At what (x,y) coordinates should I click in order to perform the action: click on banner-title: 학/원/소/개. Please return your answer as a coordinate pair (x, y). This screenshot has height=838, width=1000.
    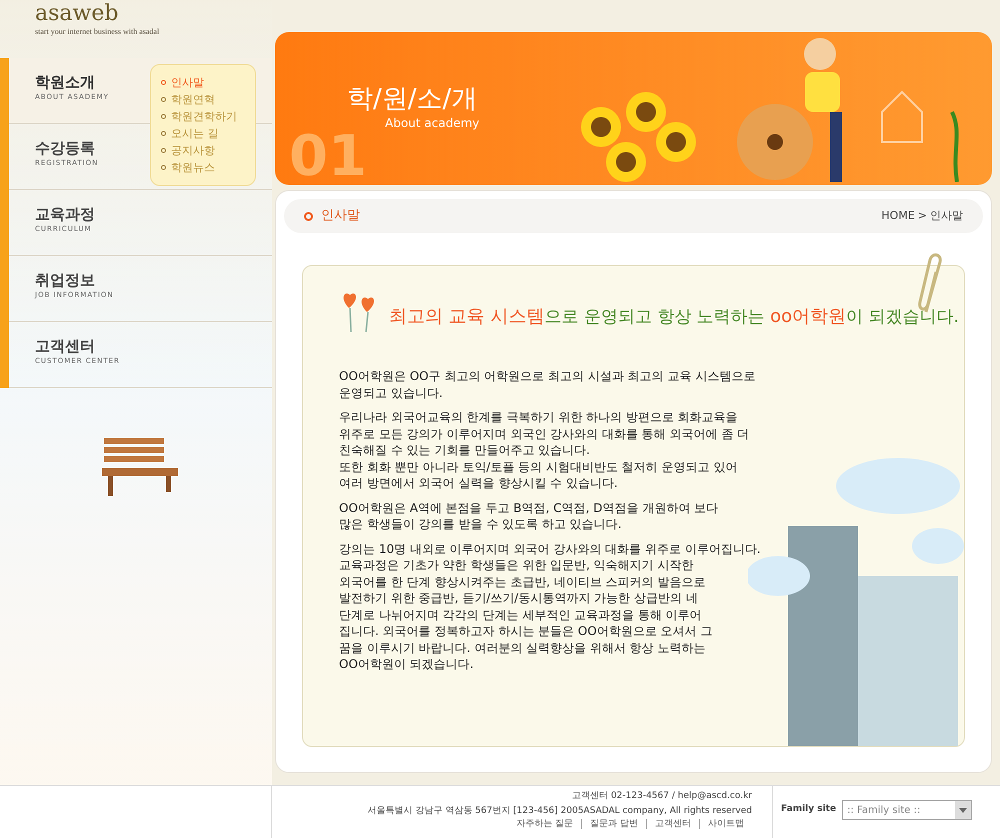
    Looking at the image, I should click on (412, 99).